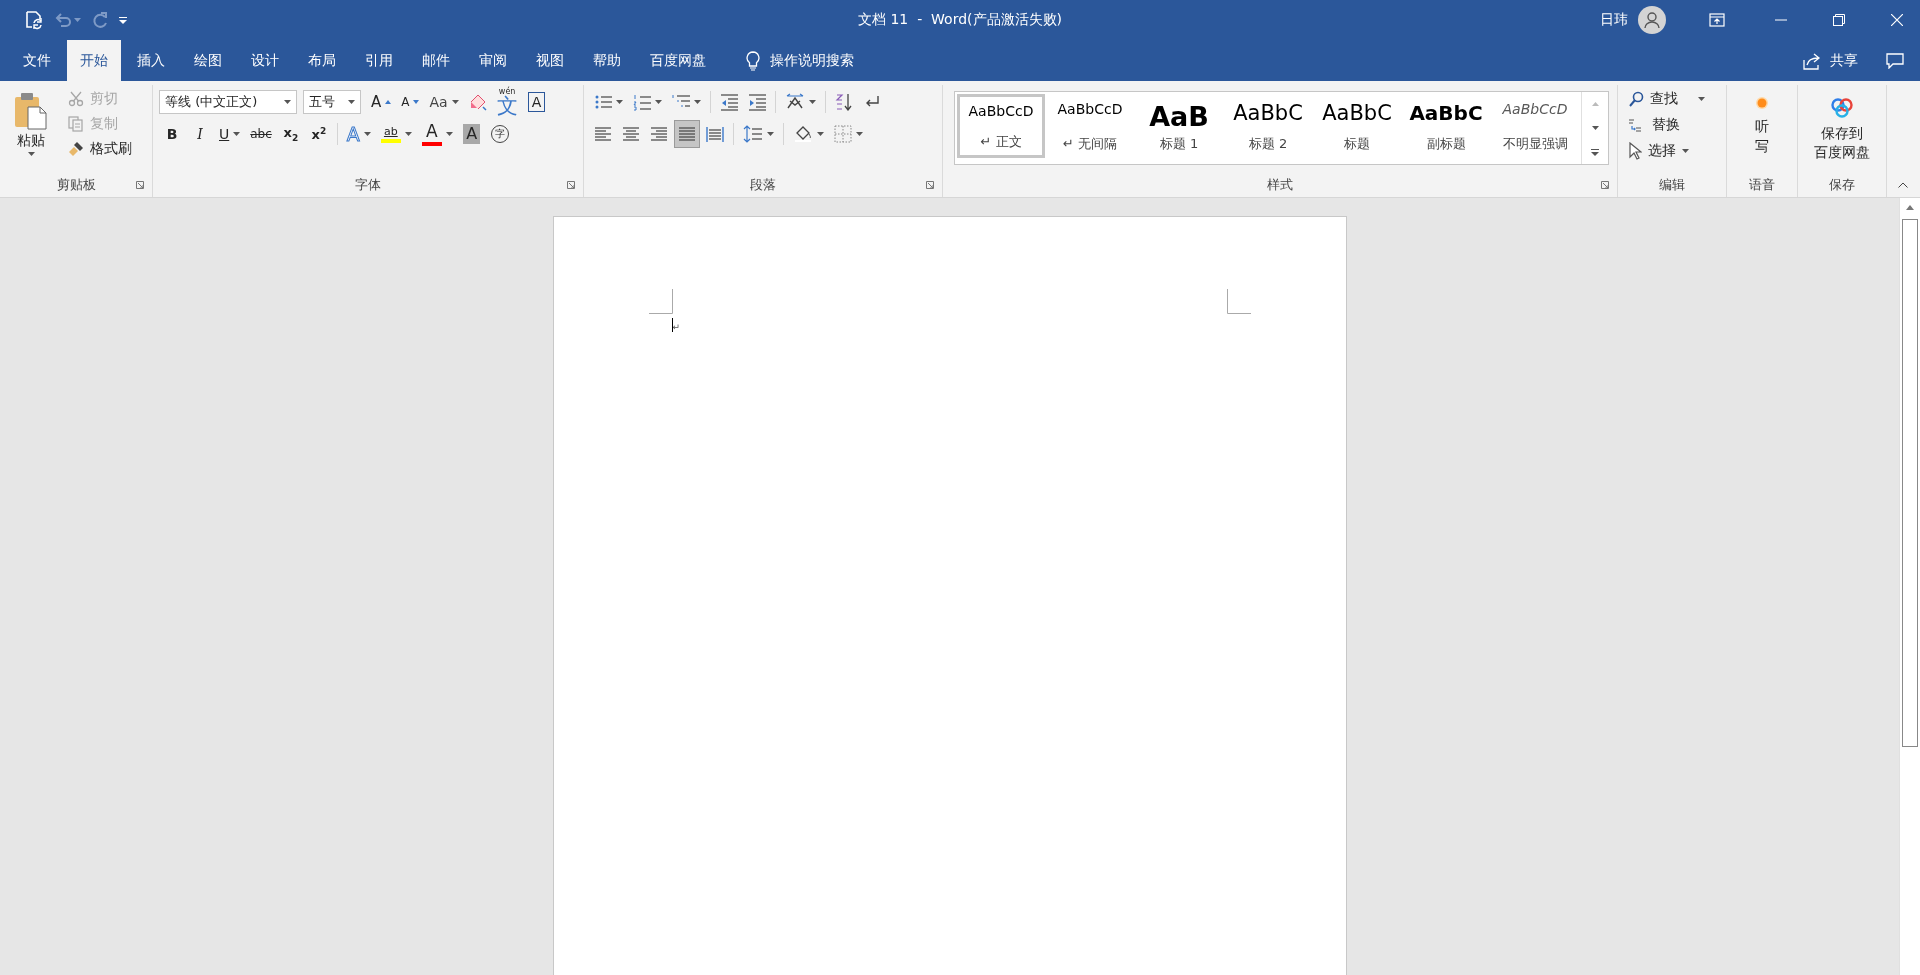 Image resolution: width=1920 pixels, height=975 pixels. What do you see at coordinates (1636, 99) in the screenshot?
I see `search-icon` at bounding box center [1636, 99].